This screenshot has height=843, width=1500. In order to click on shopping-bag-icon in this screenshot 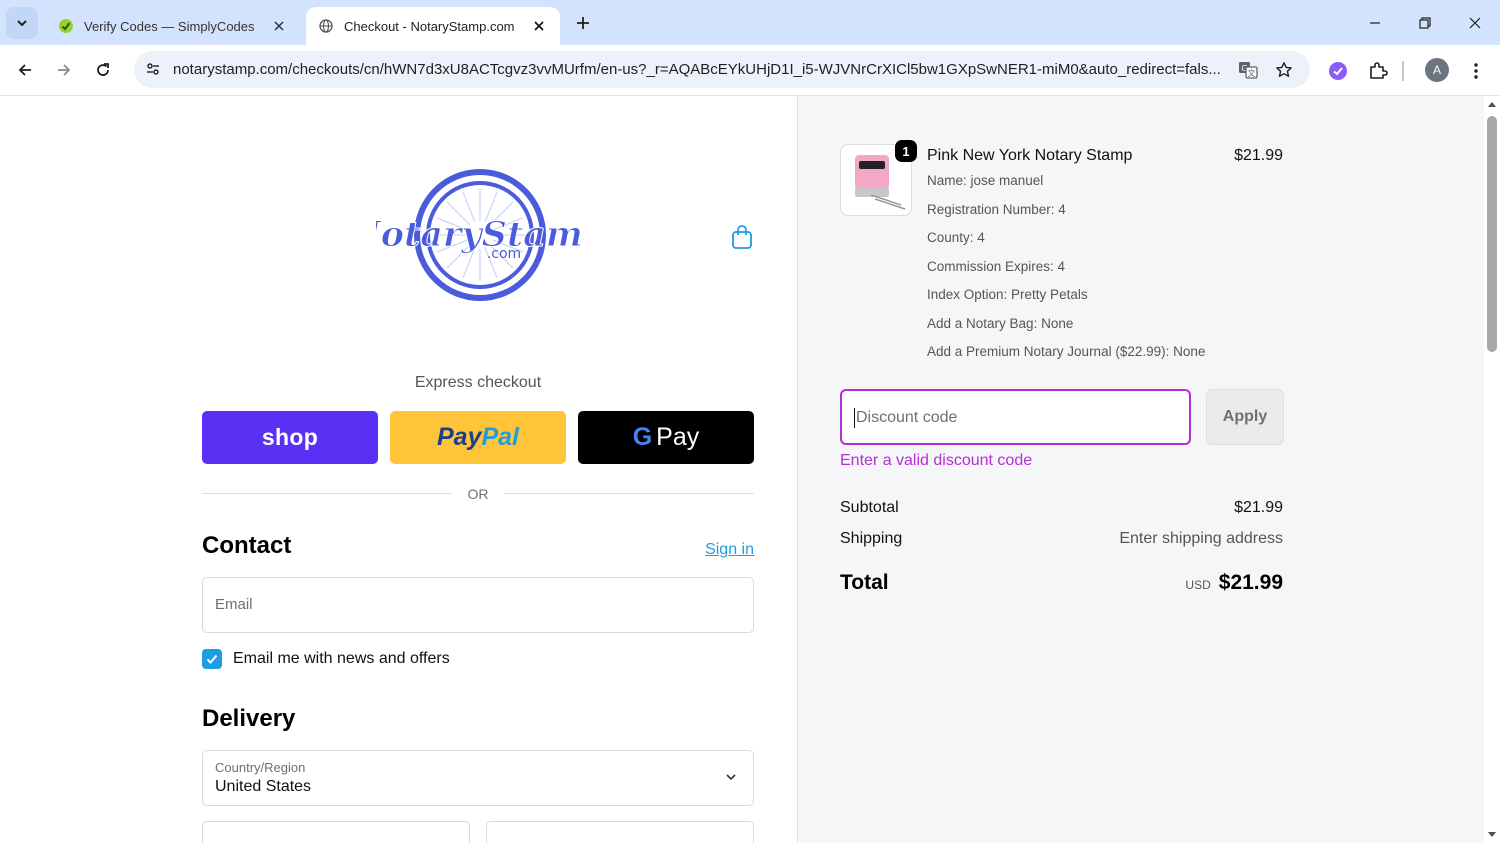, I will do `click(742, 237)`.